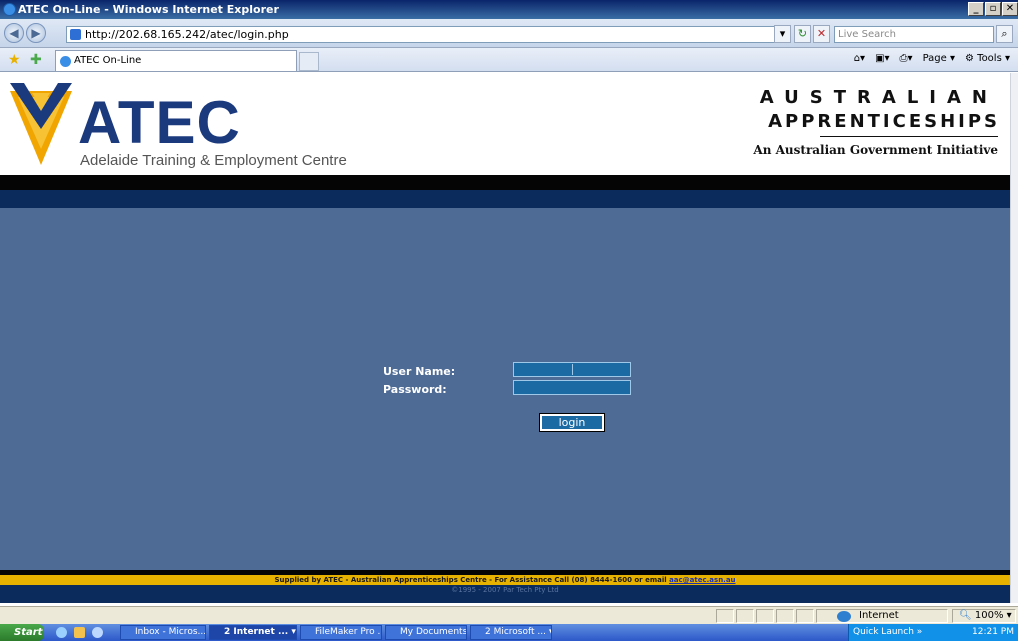 This screenshot has height=641, width=1018. I want to click on password-input, so click(572, 387).